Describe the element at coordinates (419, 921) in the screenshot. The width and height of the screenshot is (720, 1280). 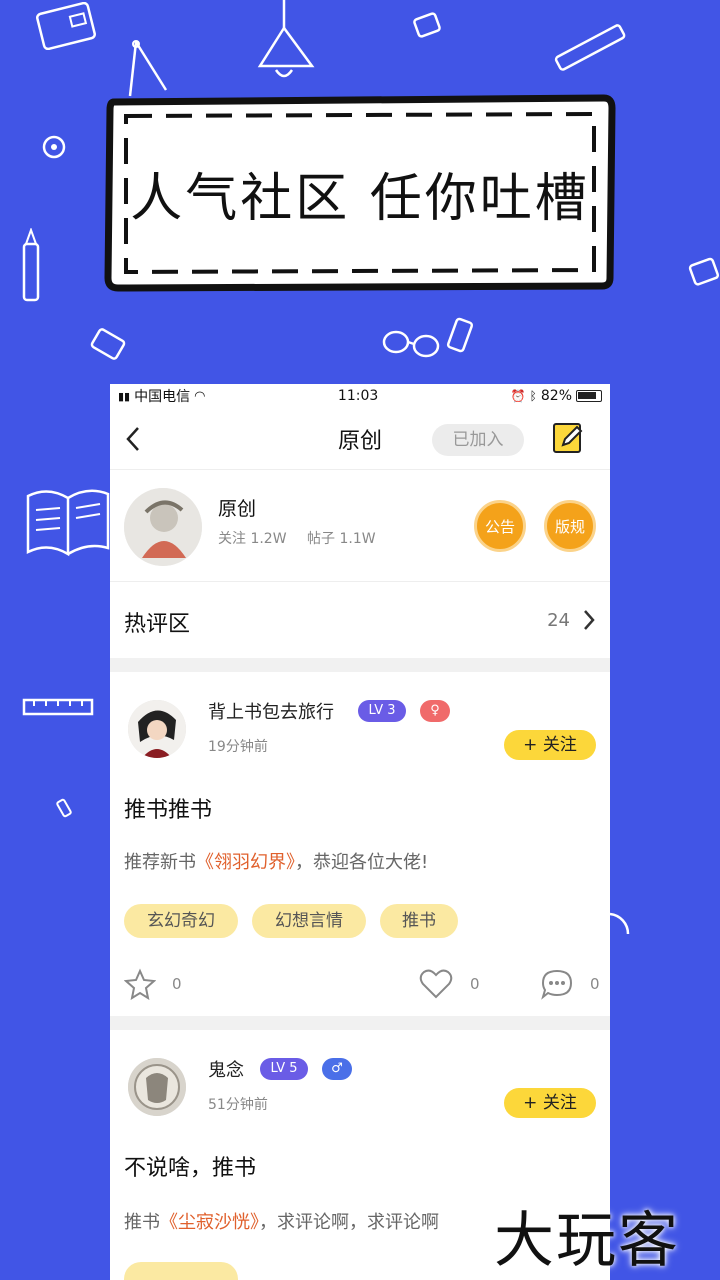
I see `tag-chip: 推书` at that location.